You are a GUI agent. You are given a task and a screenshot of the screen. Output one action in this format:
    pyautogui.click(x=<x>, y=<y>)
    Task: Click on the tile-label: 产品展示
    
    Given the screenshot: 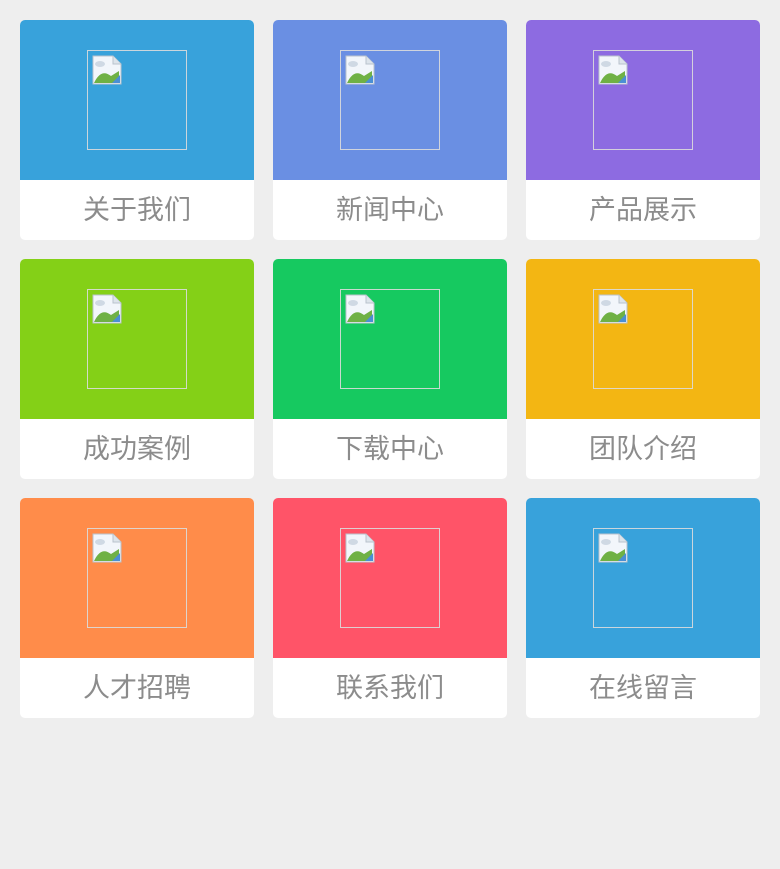 What is the action you would take?
    pyautogui.click(x=643, y=210)
    